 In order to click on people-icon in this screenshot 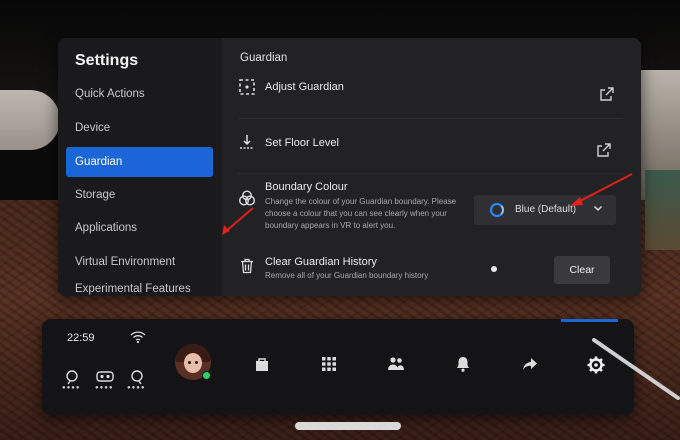, I will do `click(396, 364)`.